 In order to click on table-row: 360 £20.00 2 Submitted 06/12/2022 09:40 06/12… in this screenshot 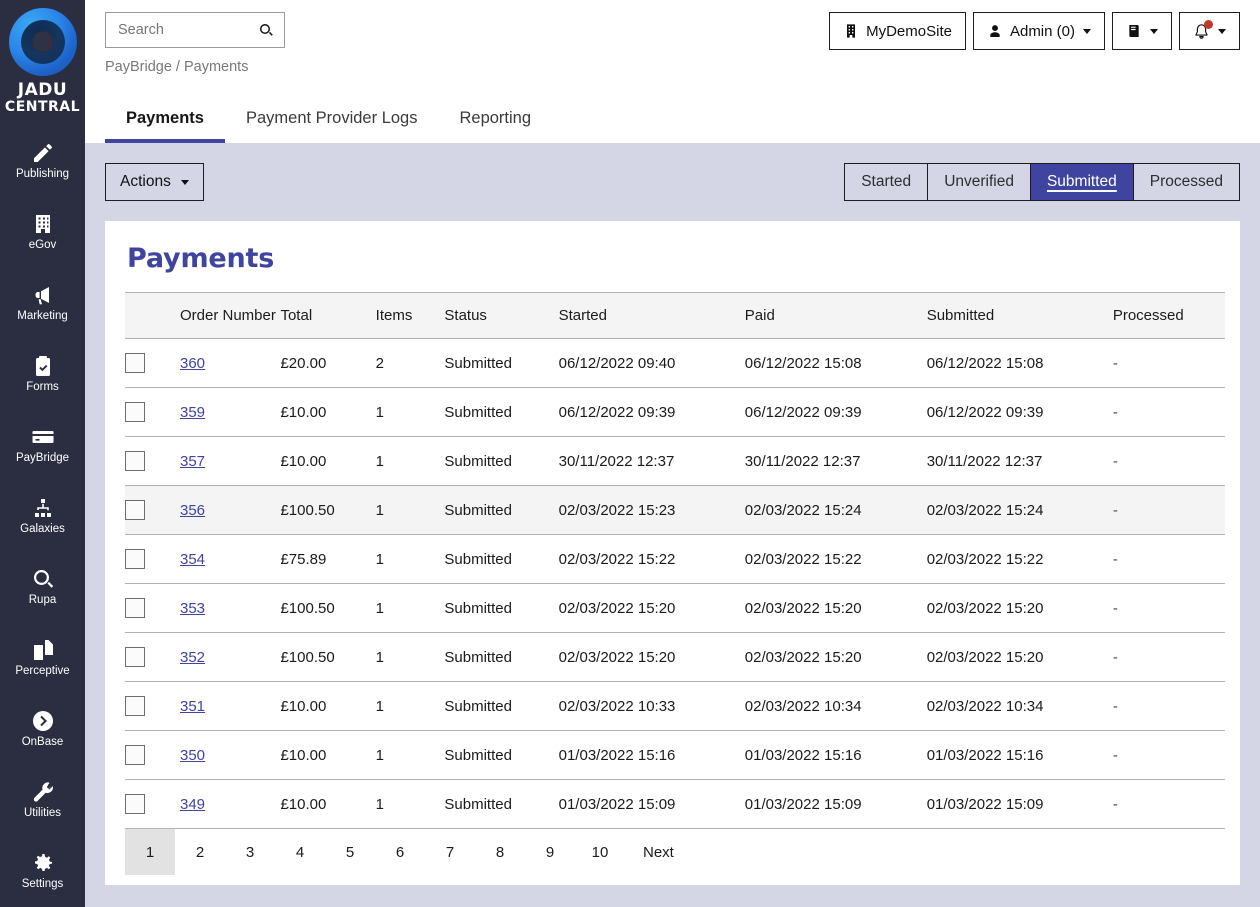, I will do `click(675, 363)`.